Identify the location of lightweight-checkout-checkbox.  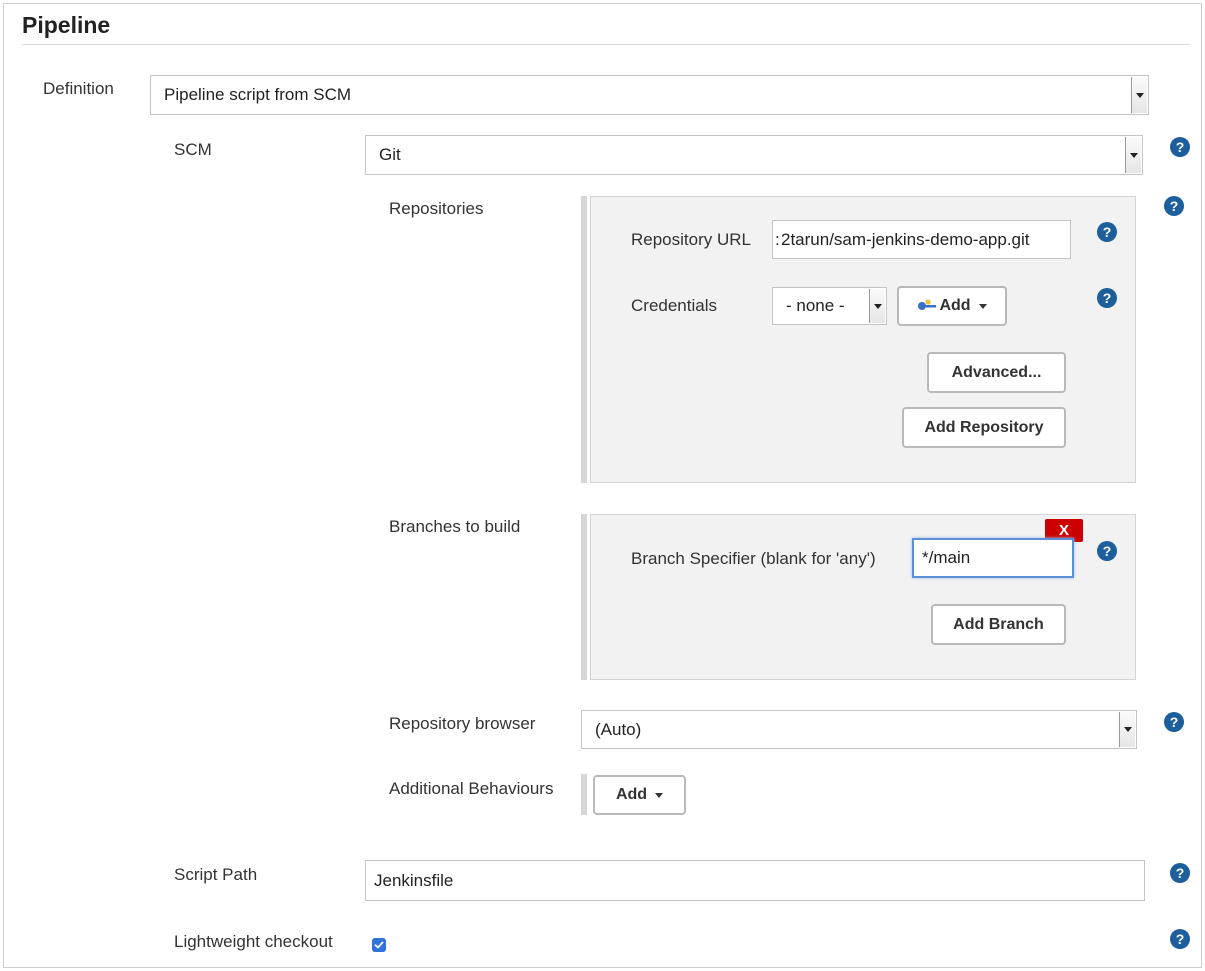
(379, 945).